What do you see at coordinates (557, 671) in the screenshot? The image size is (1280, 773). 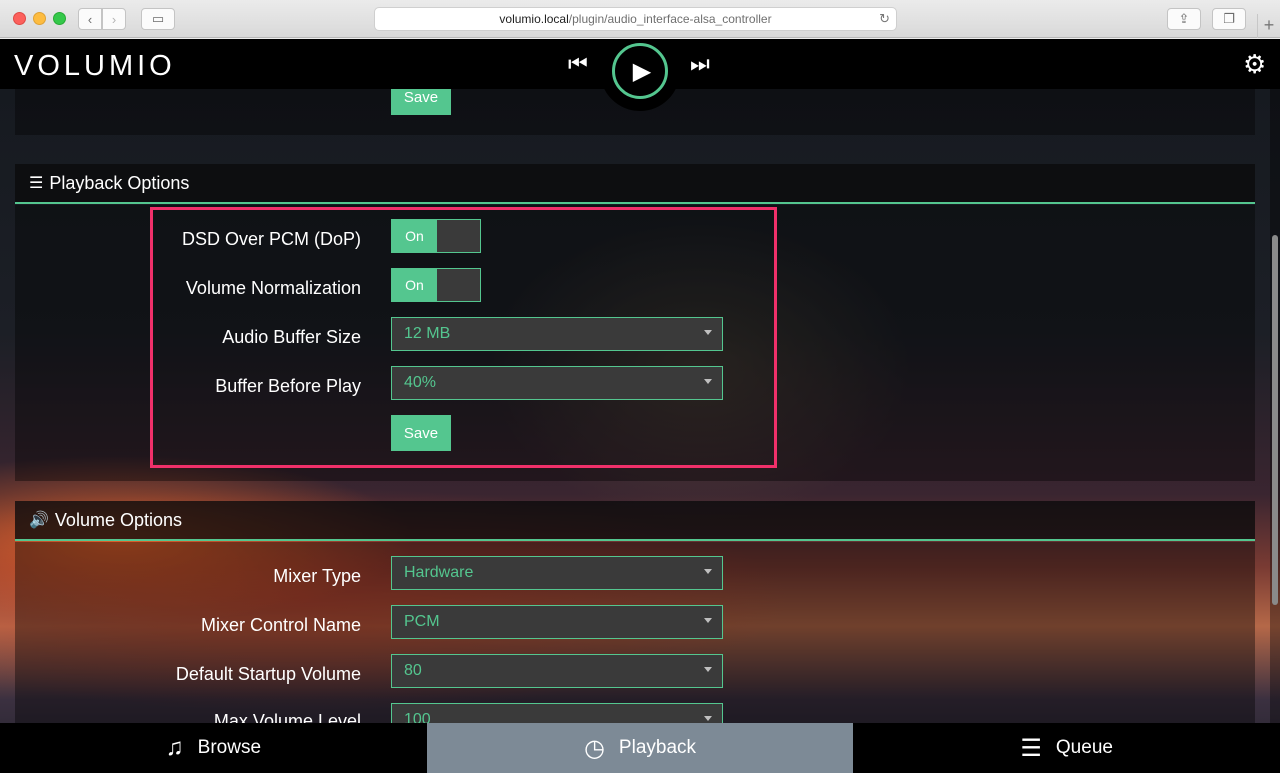 I see `default-startup-volume-select: 80` at bounding box center [557, 671].